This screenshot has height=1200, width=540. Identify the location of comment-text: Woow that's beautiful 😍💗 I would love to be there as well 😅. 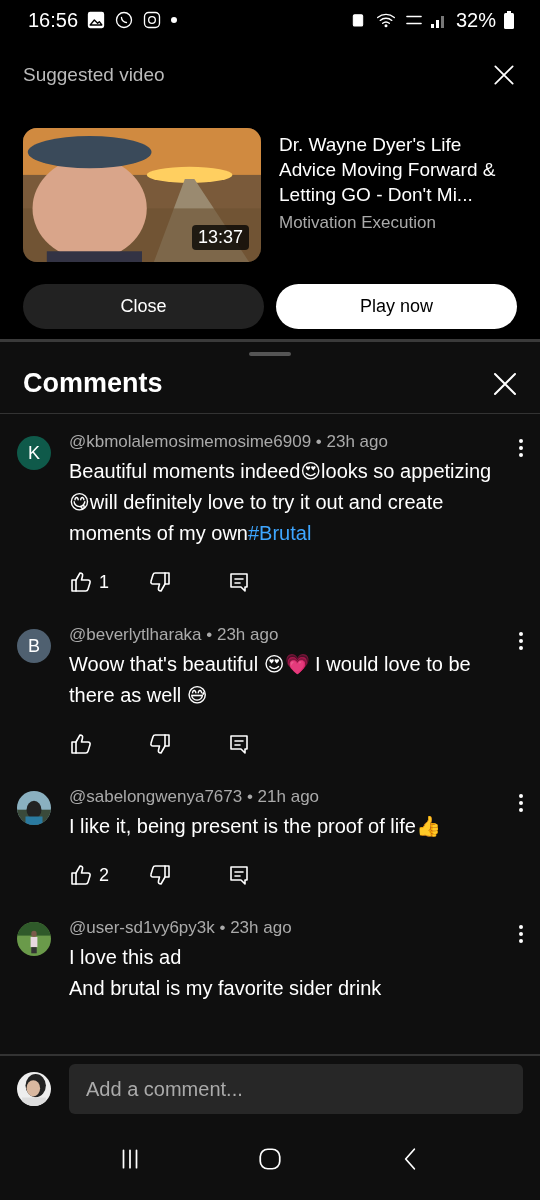
(270, 680).